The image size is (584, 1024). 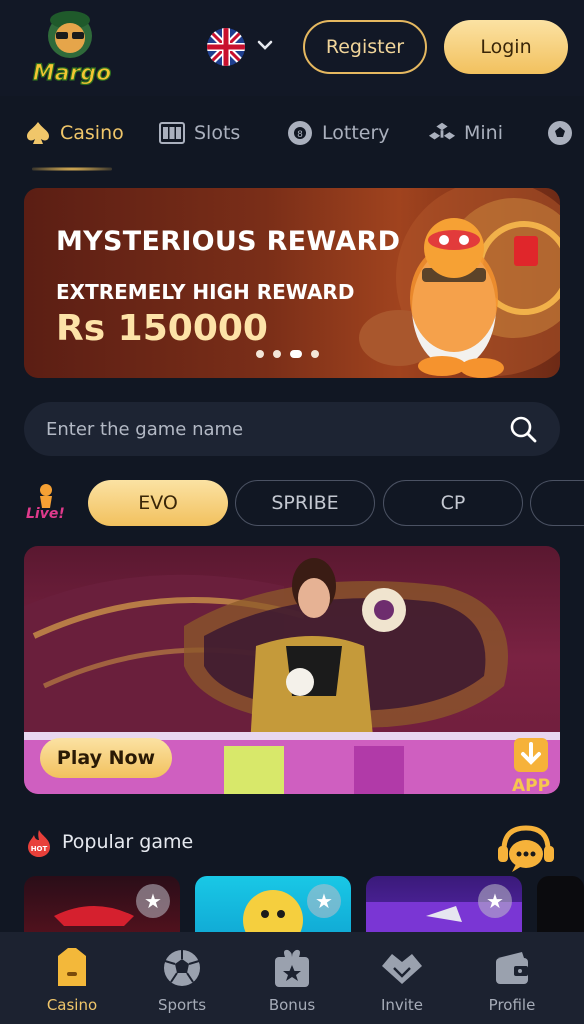 What do you see at coordinates (72, 73) in the screenshot?
I see `svg-text: Margo` at bounding box center [72, 73].